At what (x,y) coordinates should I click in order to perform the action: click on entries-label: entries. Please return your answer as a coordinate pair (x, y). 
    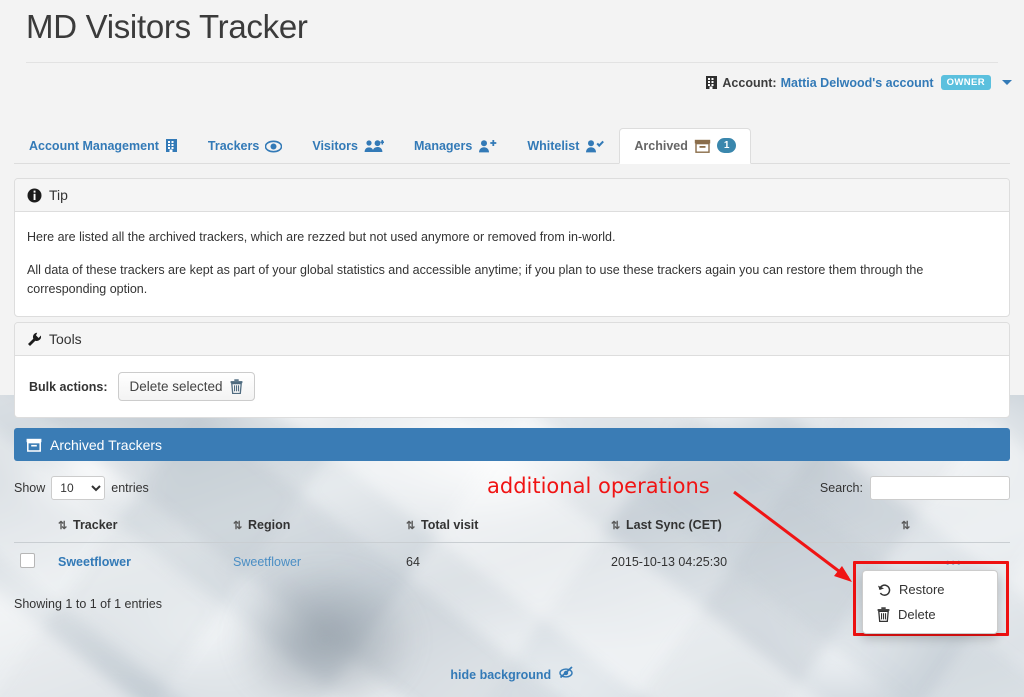
    Looking at the image, I should click on (130, 488).